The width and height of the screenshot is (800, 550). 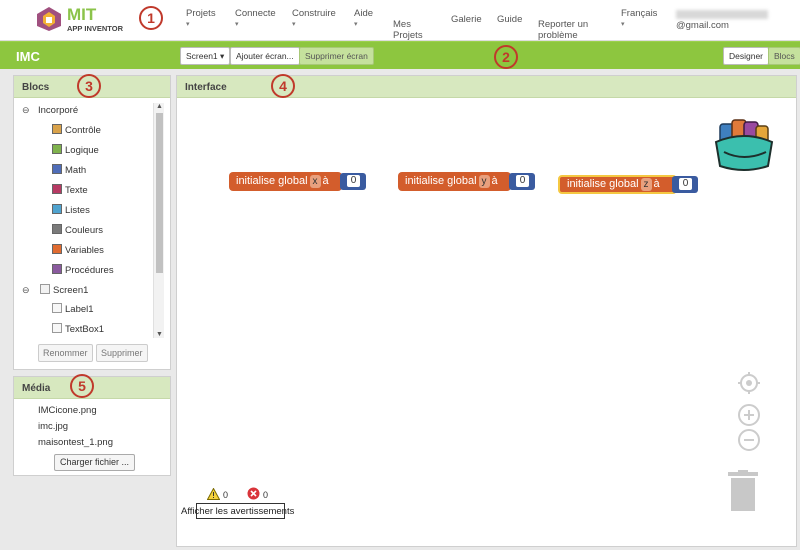 What do you see at coordinates (64, 291) in the screenshot?
I see `screen1-node: Screen1` at bounding box center [64, 291].